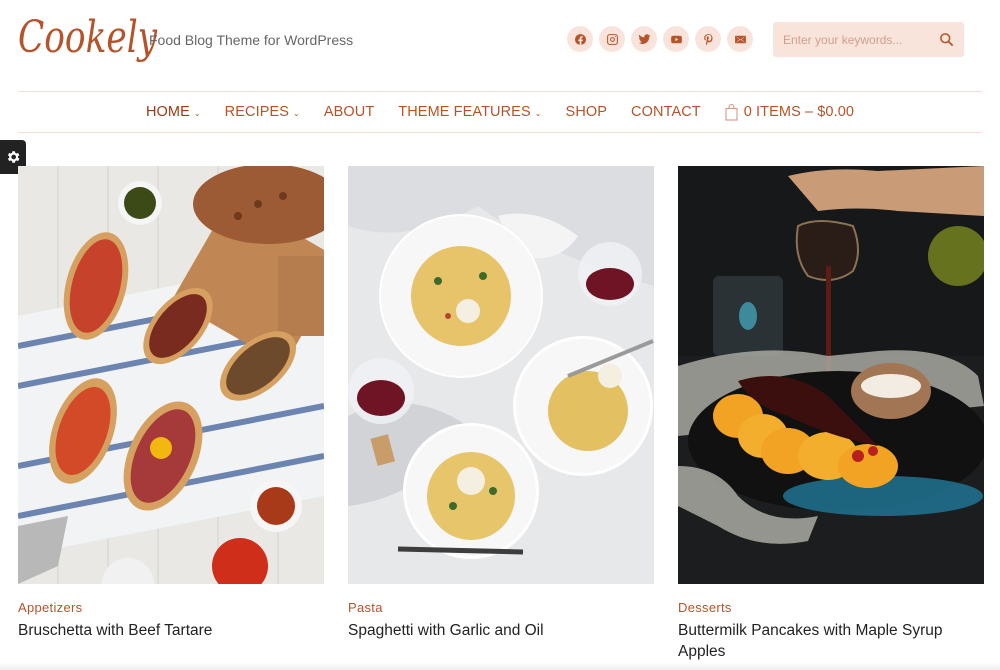  I want to click on nav-item-recipes: RECIPES ⌄, so click(262, 112).